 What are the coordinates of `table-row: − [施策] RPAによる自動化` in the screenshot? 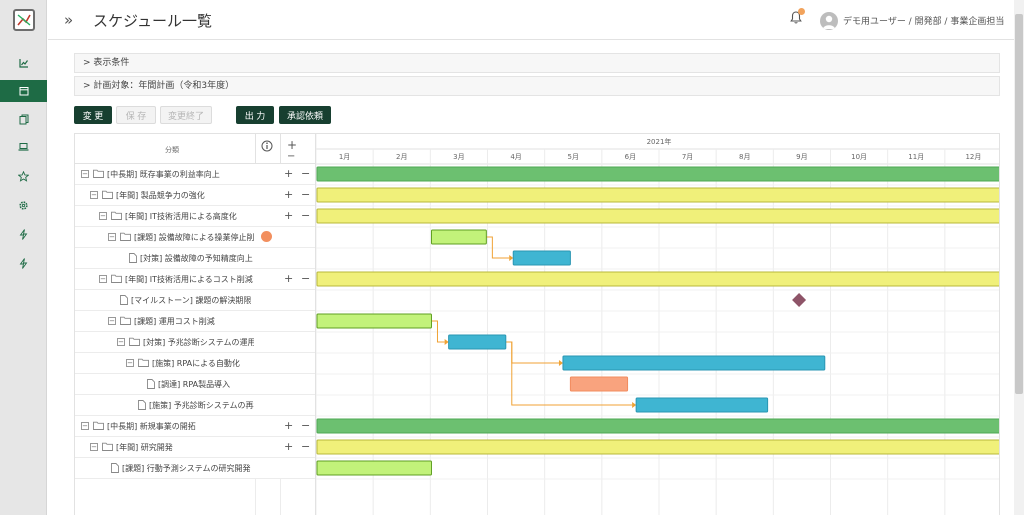 It's located at (195, 363).